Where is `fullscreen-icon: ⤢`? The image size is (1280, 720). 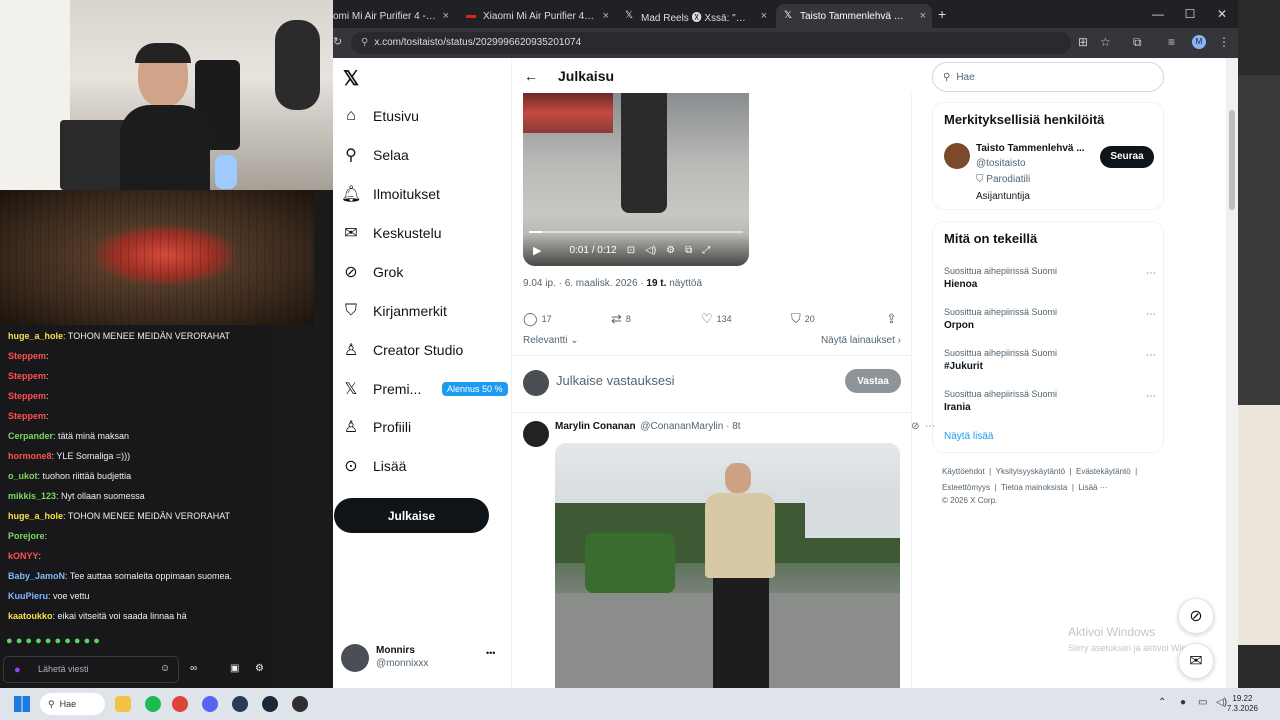 fullscreen-icon: ⤢ is located at coordinates (706, 250).